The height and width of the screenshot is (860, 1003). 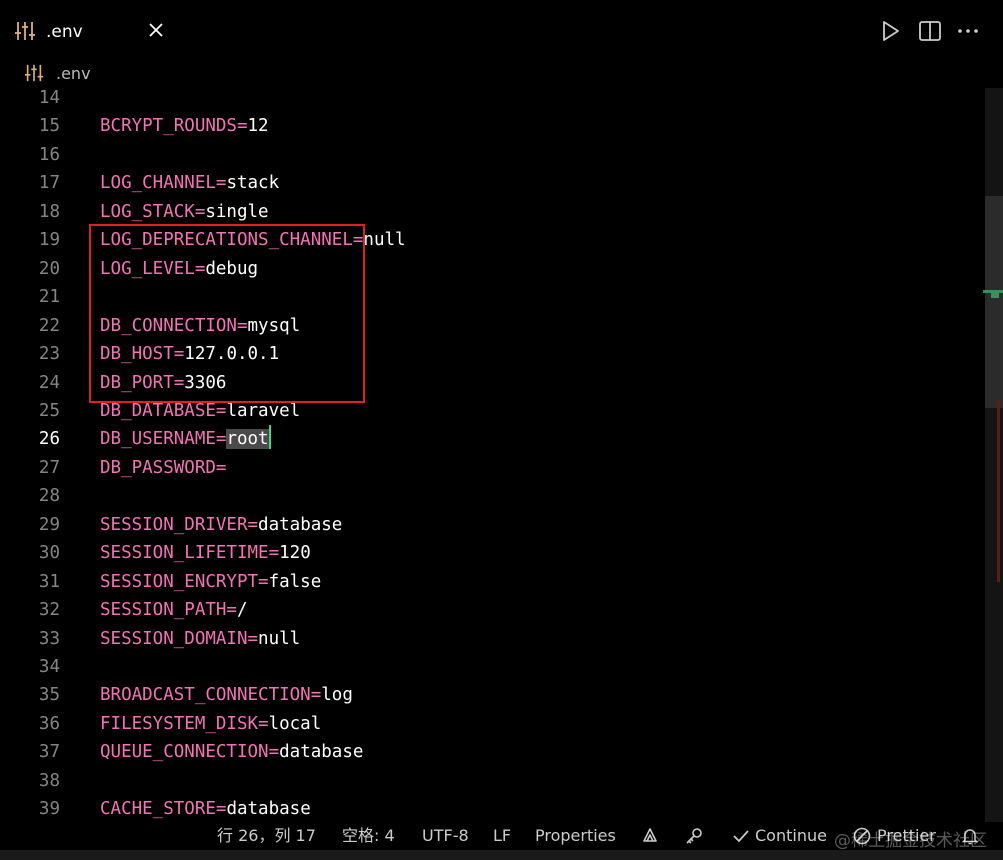 What do you see at coordinates (49, 439) in the screenshot?
I see `line-number: 26` at bounding box center [49, 439].